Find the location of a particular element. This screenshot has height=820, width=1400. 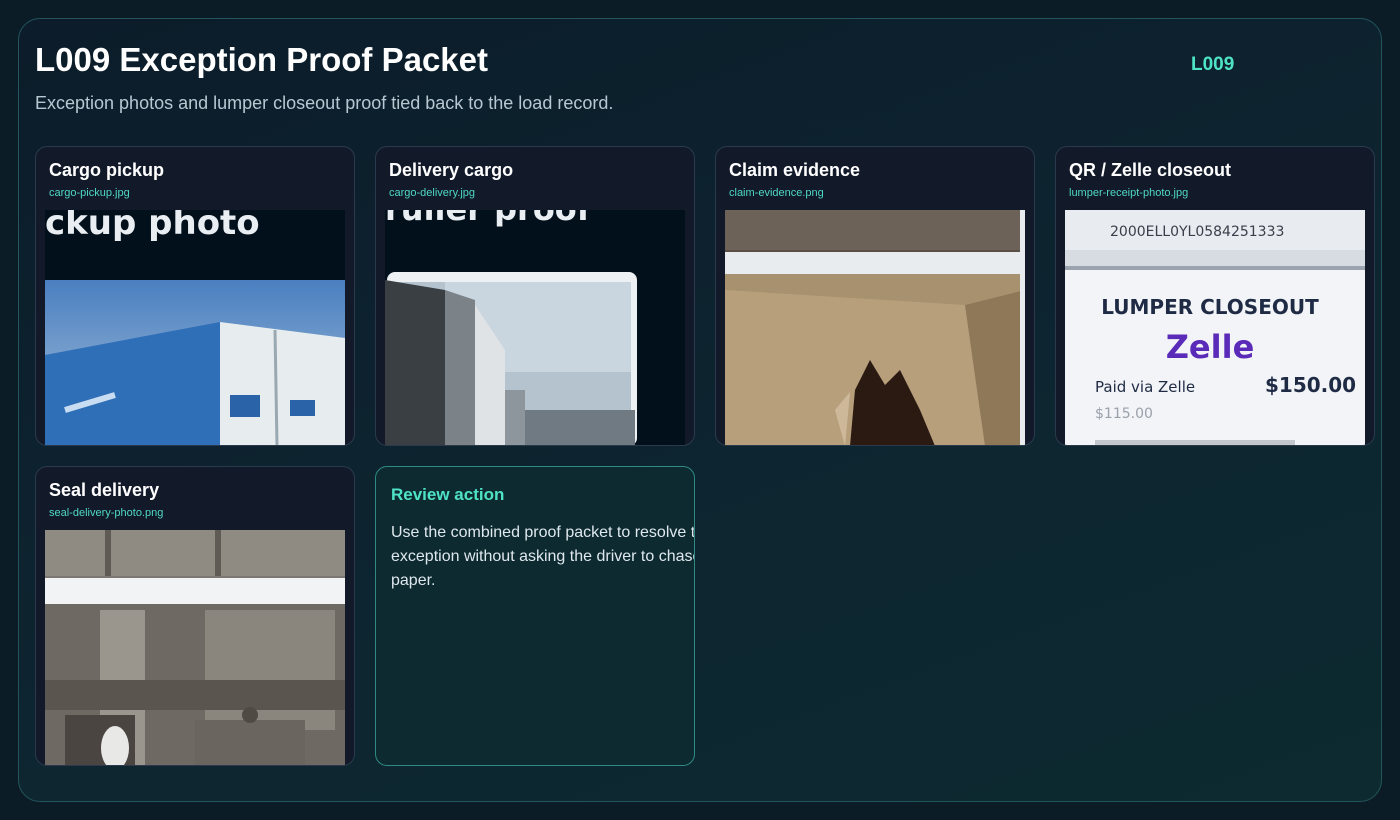

proof-card-claim-evidence: Claim evidence claim-evidence.png is located at coordinates (875, 296).